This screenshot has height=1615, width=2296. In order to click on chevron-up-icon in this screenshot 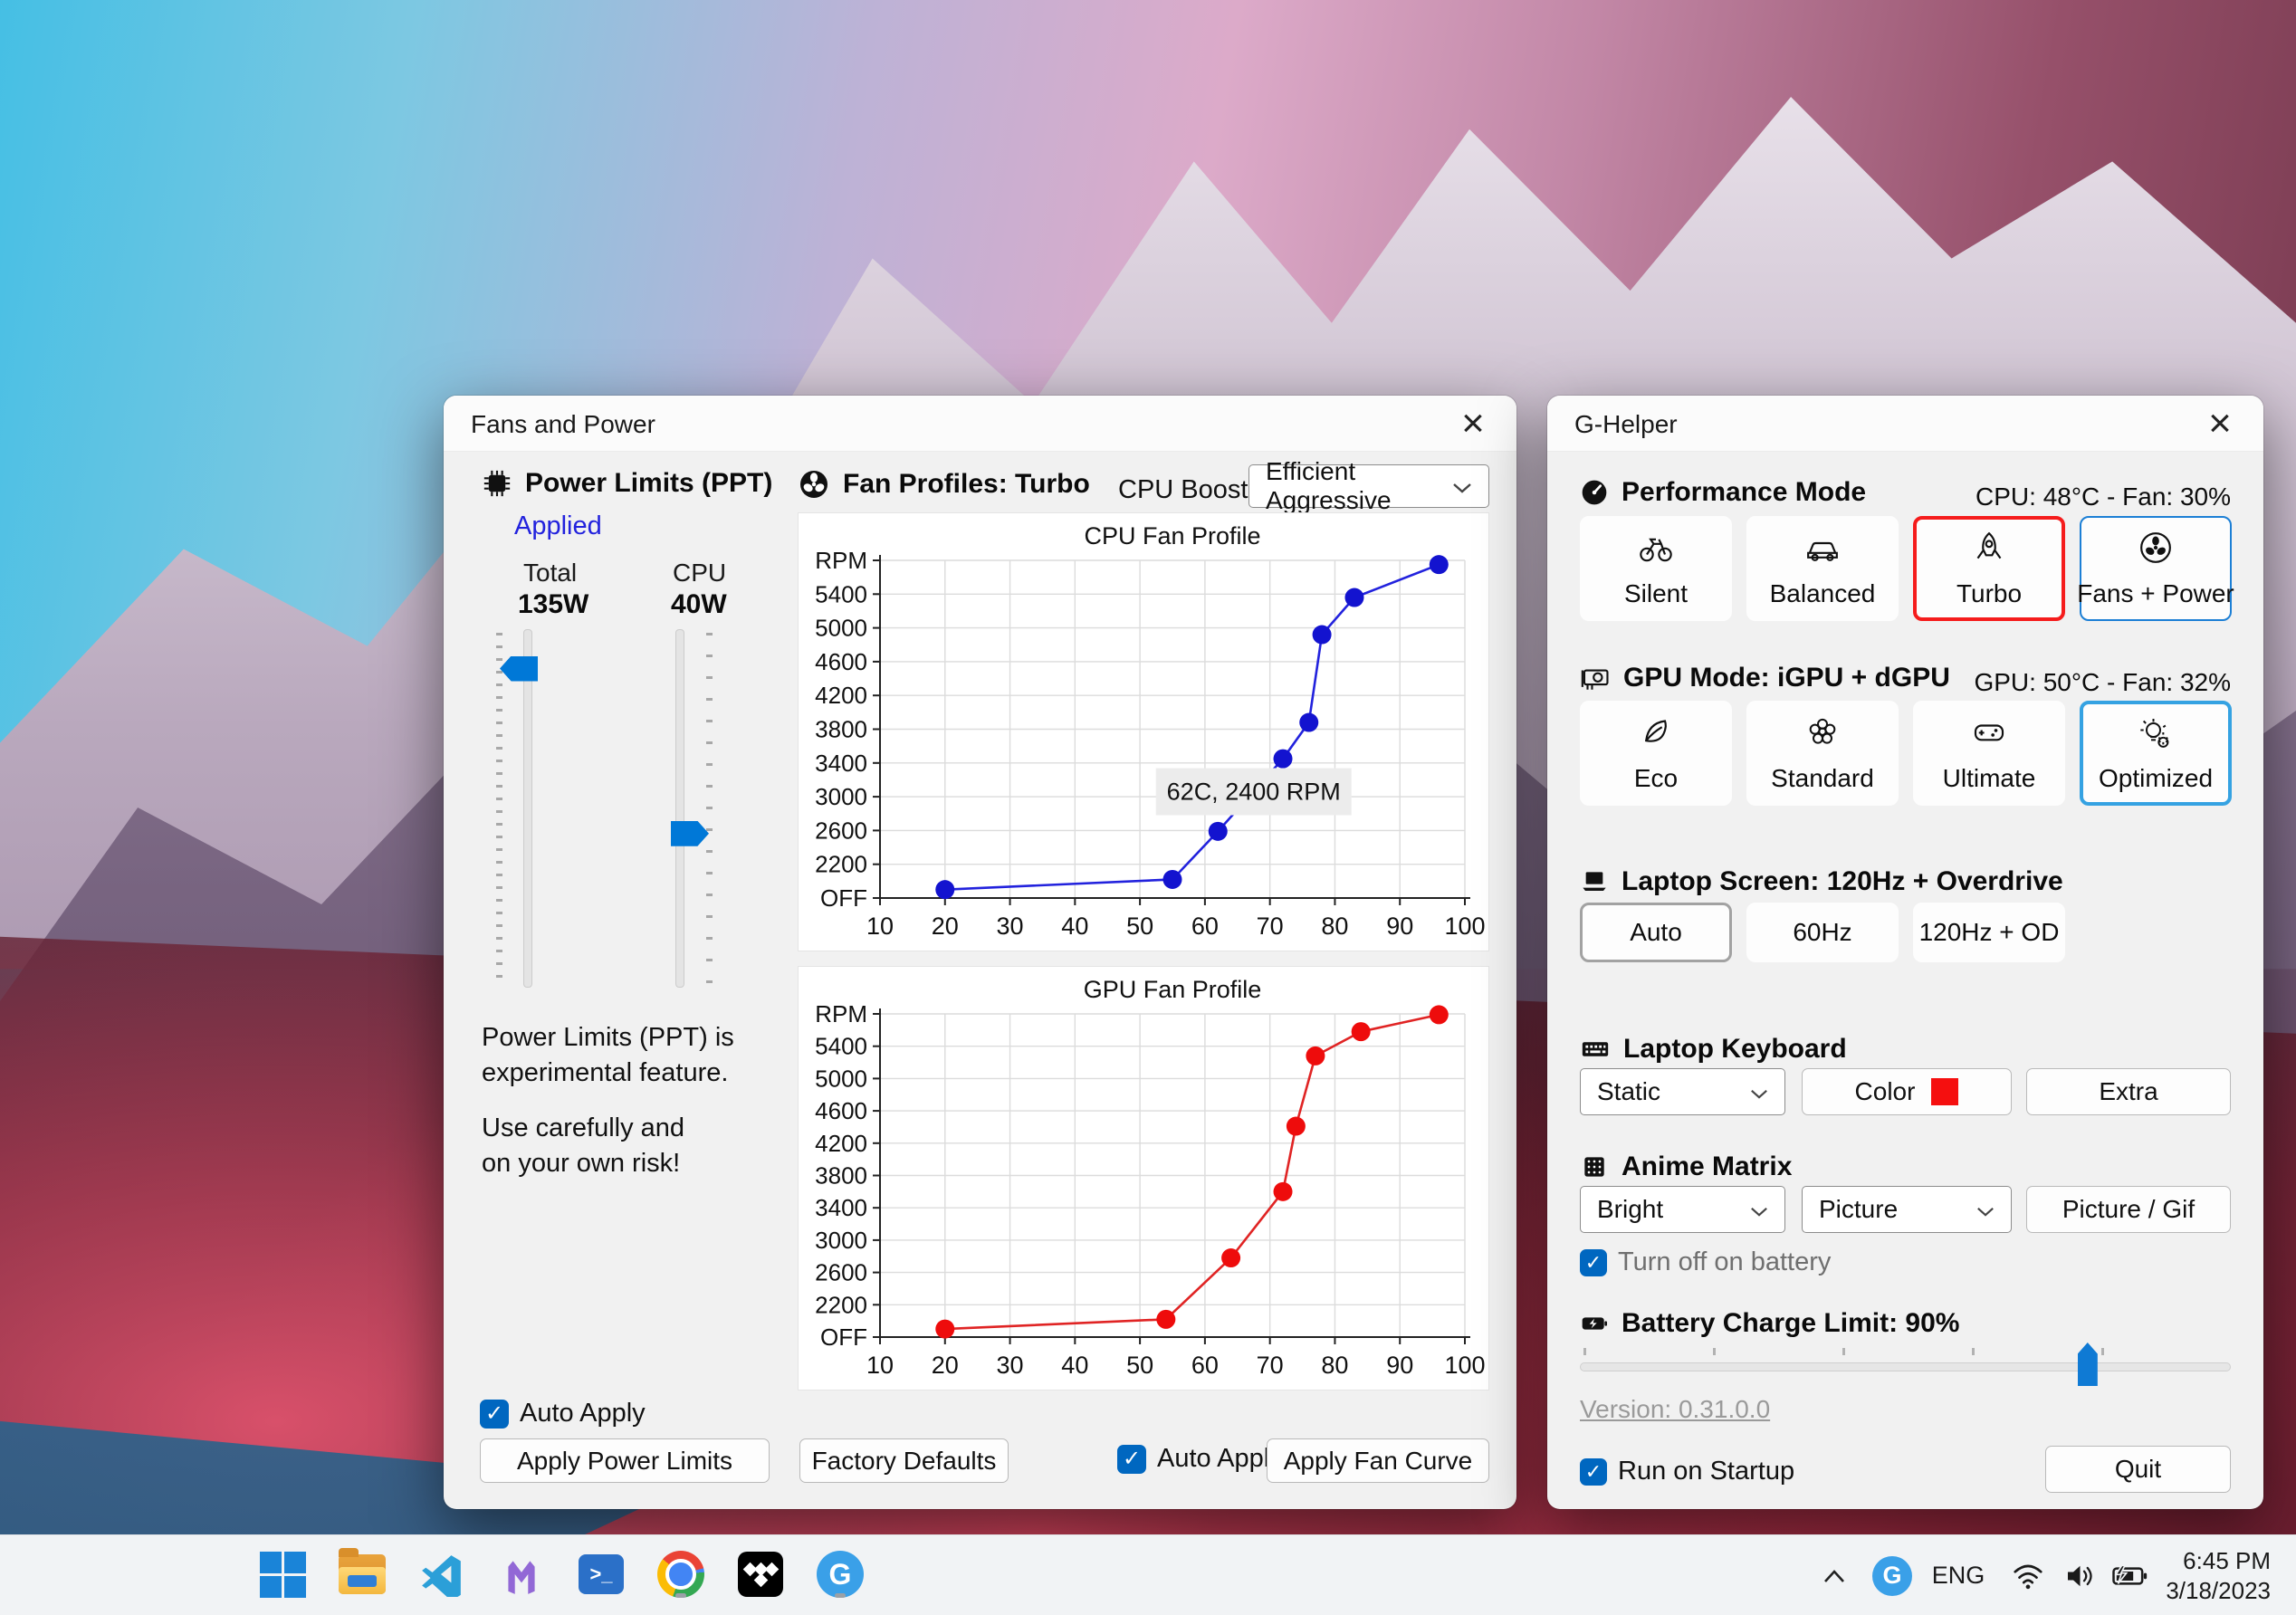, I will do `click(1834, 1575)`.